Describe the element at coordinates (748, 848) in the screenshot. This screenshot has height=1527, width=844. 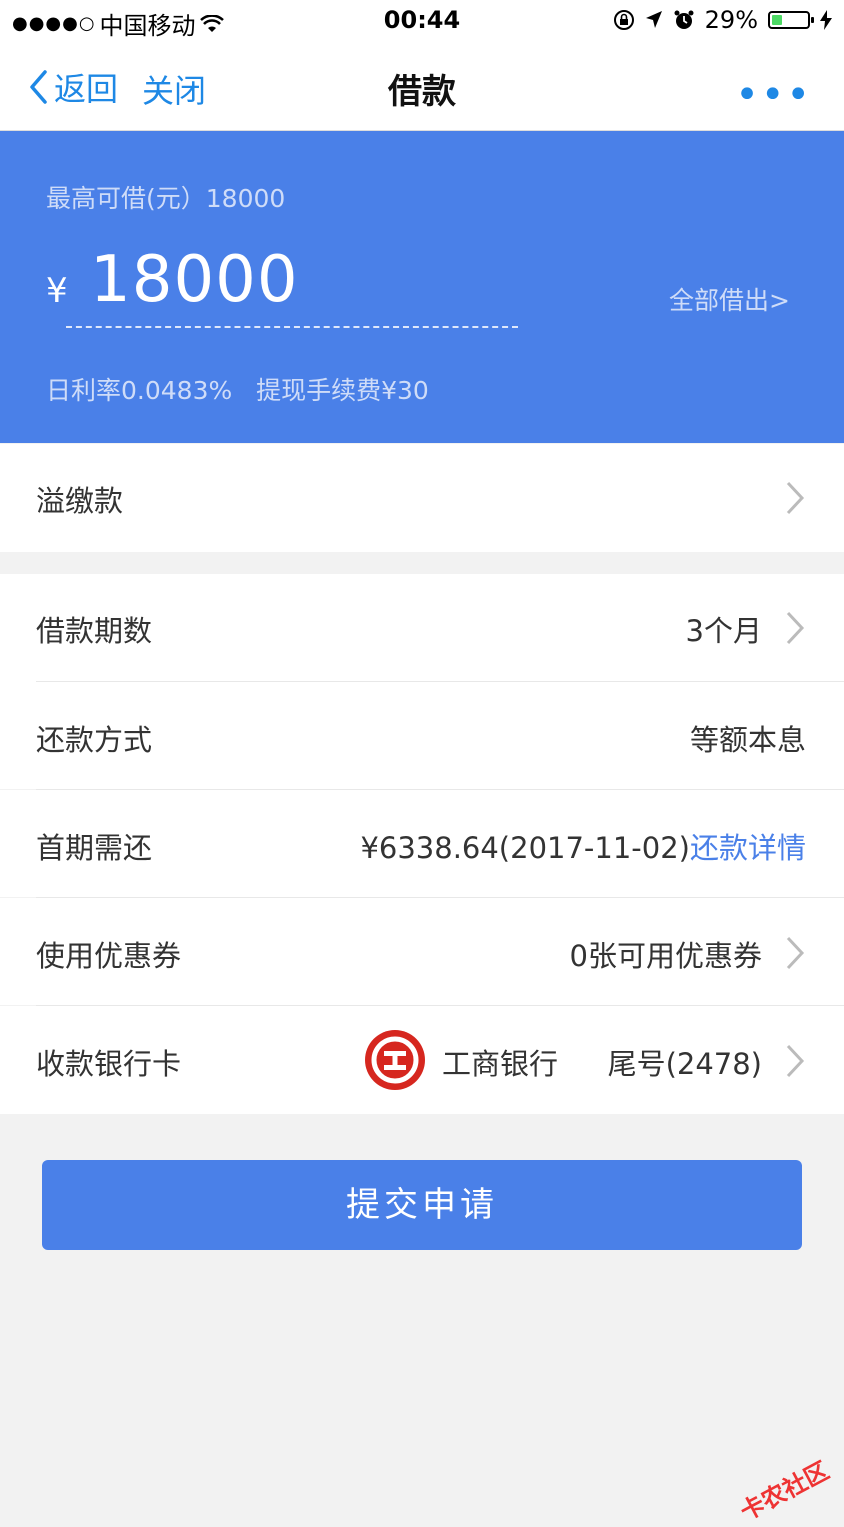
I see `repayment-details-link: 还款详情` at that location.